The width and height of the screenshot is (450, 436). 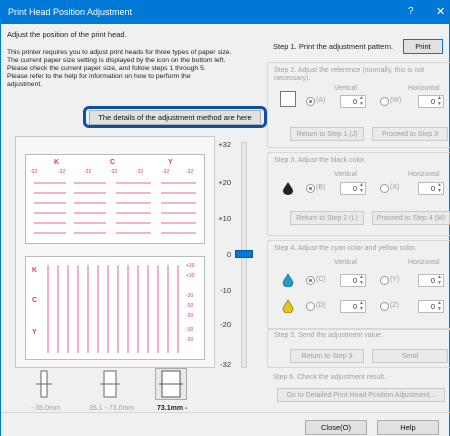 What do you see at coordinates (440, 11) in the screenshot?
I see `close-window-button: ✕` at bounding box center [440, 11].